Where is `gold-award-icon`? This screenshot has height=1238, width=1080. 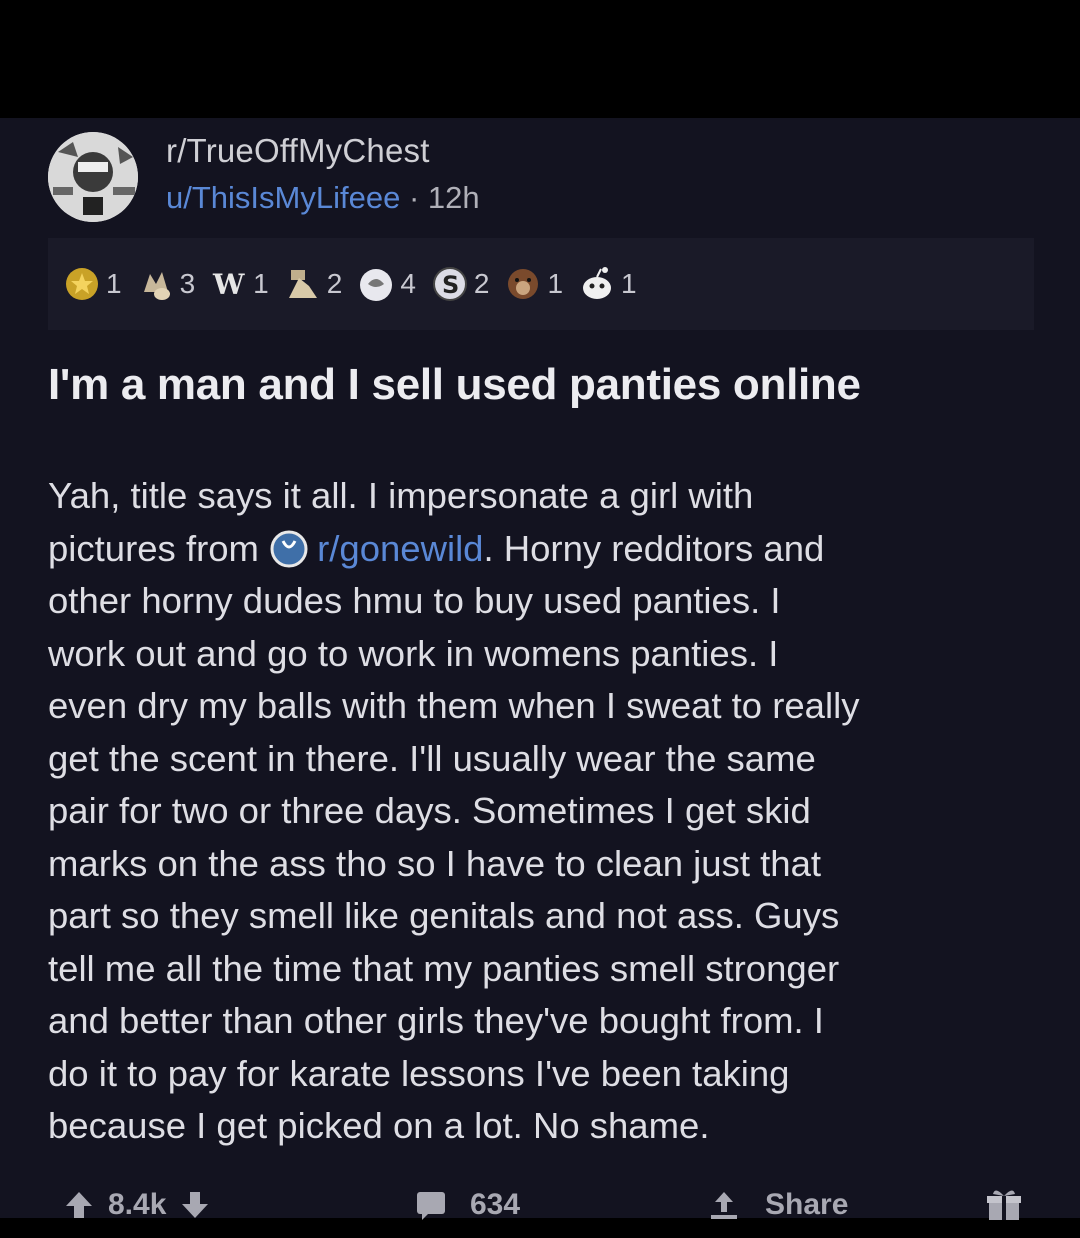 gold-award-icon is located at coordinates (82, 284).